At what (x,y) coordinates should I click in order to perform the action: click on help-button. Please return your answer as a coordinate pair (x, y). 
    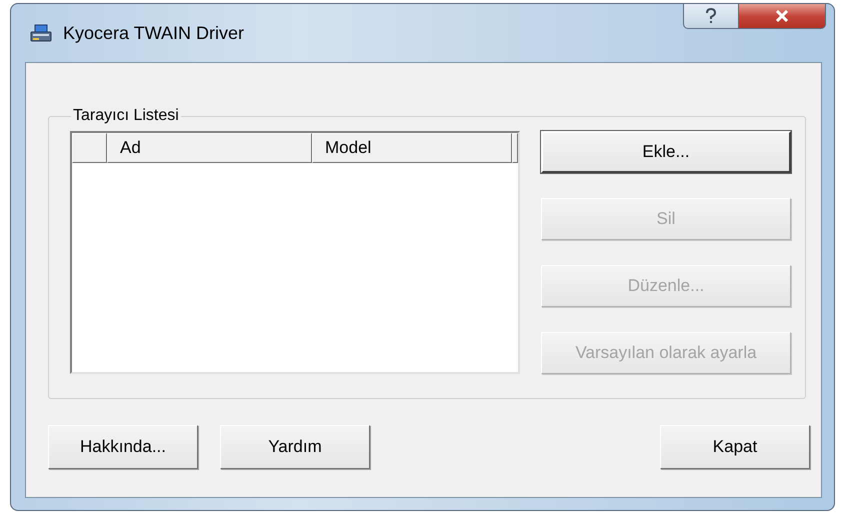
    Looking at the image, I should click on (711, 16).